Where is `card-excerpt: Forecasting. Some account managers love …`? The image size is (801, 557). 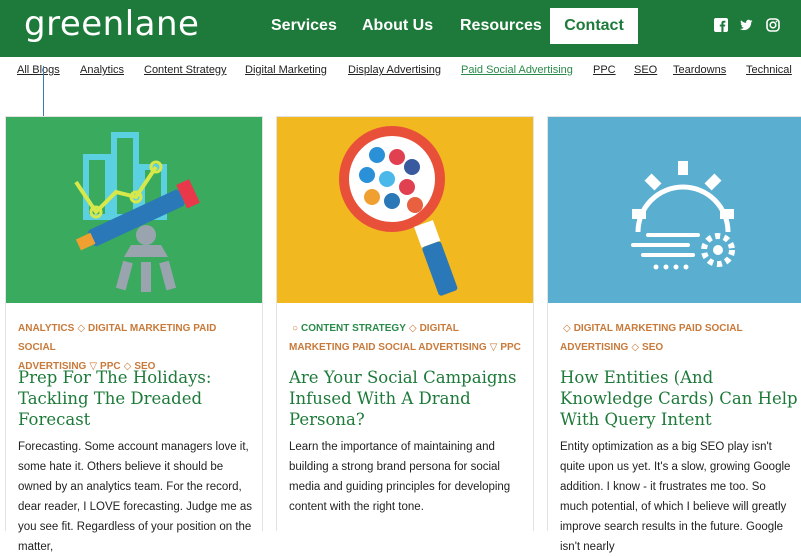 card-excerpt: Forecasting. Some account managers love … is located at coordinates (135, 497).